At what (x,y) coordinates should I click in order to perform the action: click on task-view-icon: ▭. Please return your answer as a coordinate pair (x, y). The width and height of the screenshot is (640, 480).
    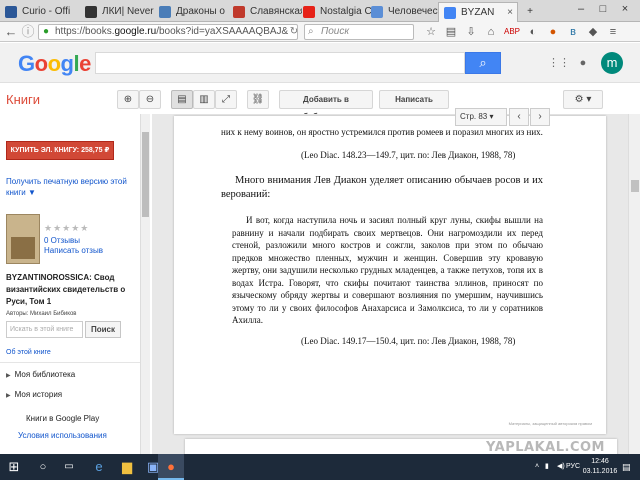
    Looking at the image, I should click on (69, 467).